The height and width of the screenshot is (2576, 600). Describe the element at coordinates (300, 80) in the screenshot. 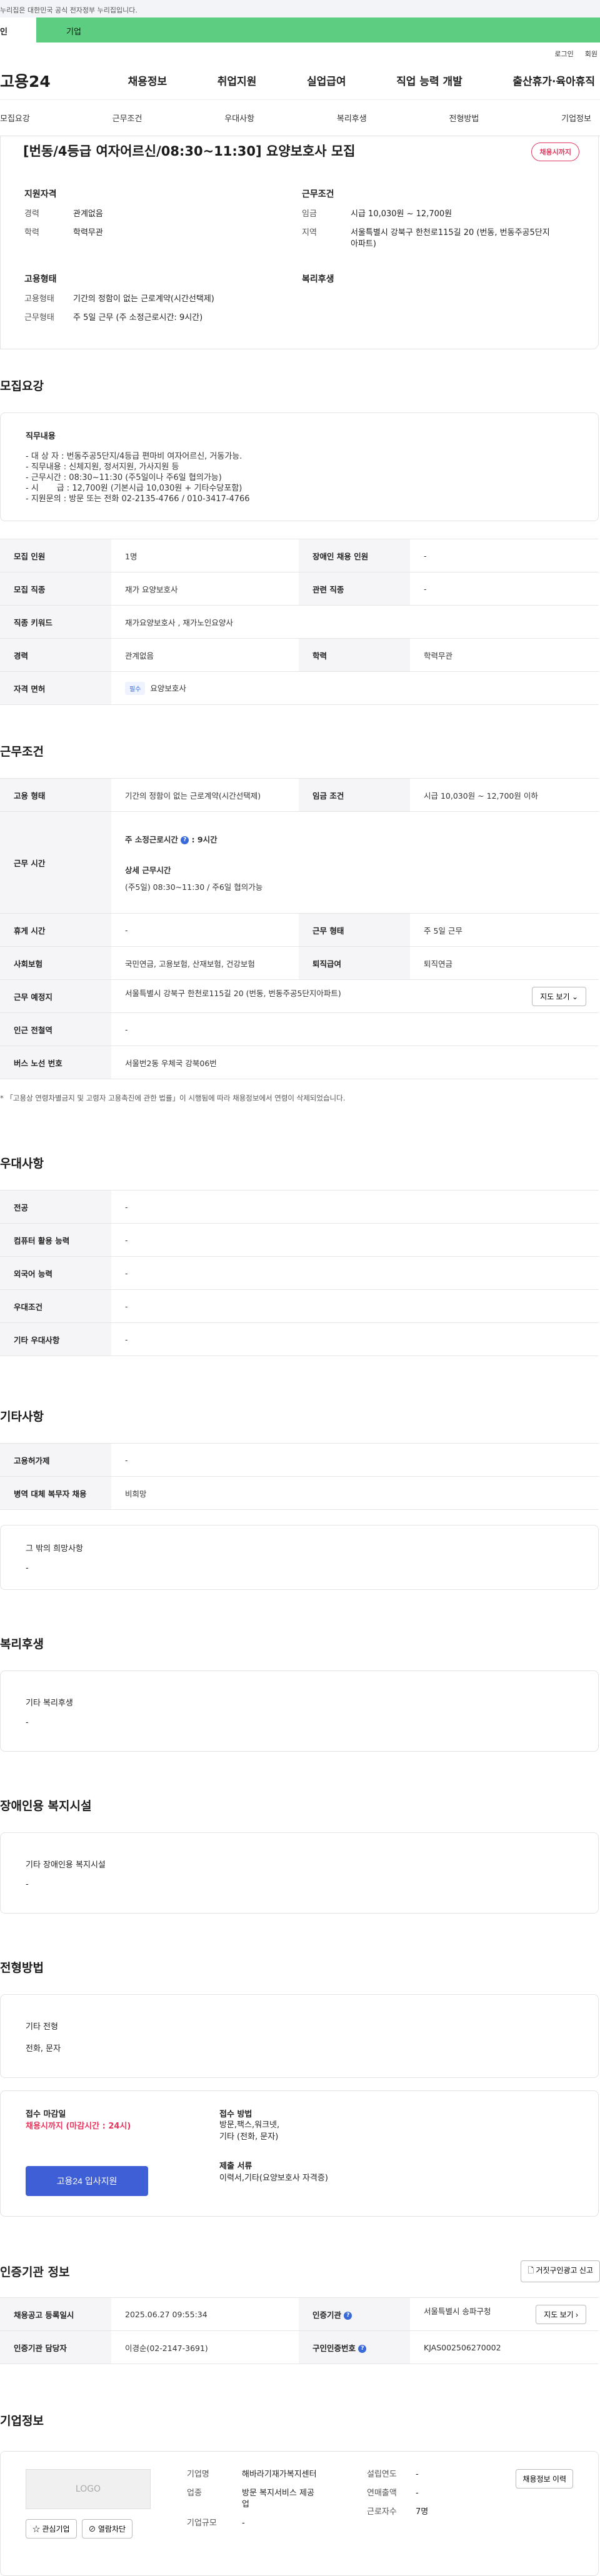

I see `global-nav: 고용24 채용정보 취업지원 실업급여 직업 능력 개발 출산휴가·육아휴직` at that location.